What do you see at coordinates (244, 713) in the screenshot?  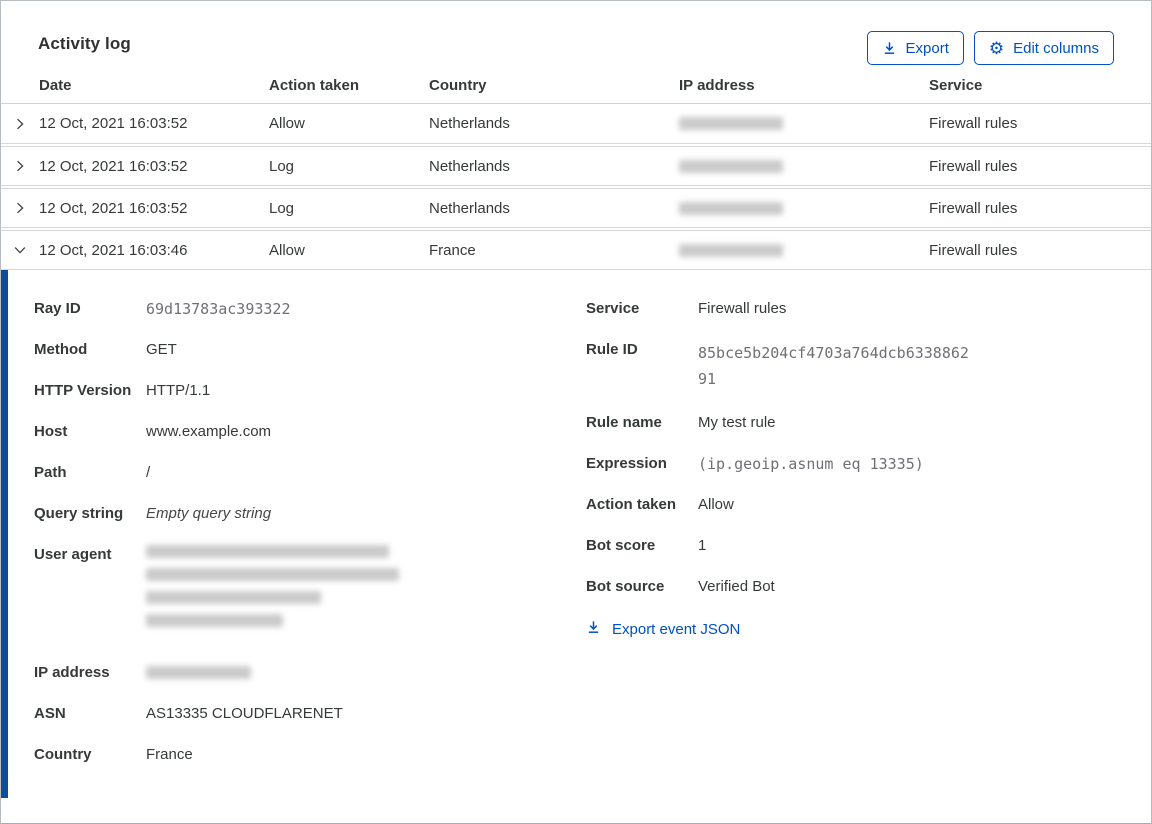 I see `asn-value: AS13335 CLOUDFLARENET` at bounding box center [244, 713].